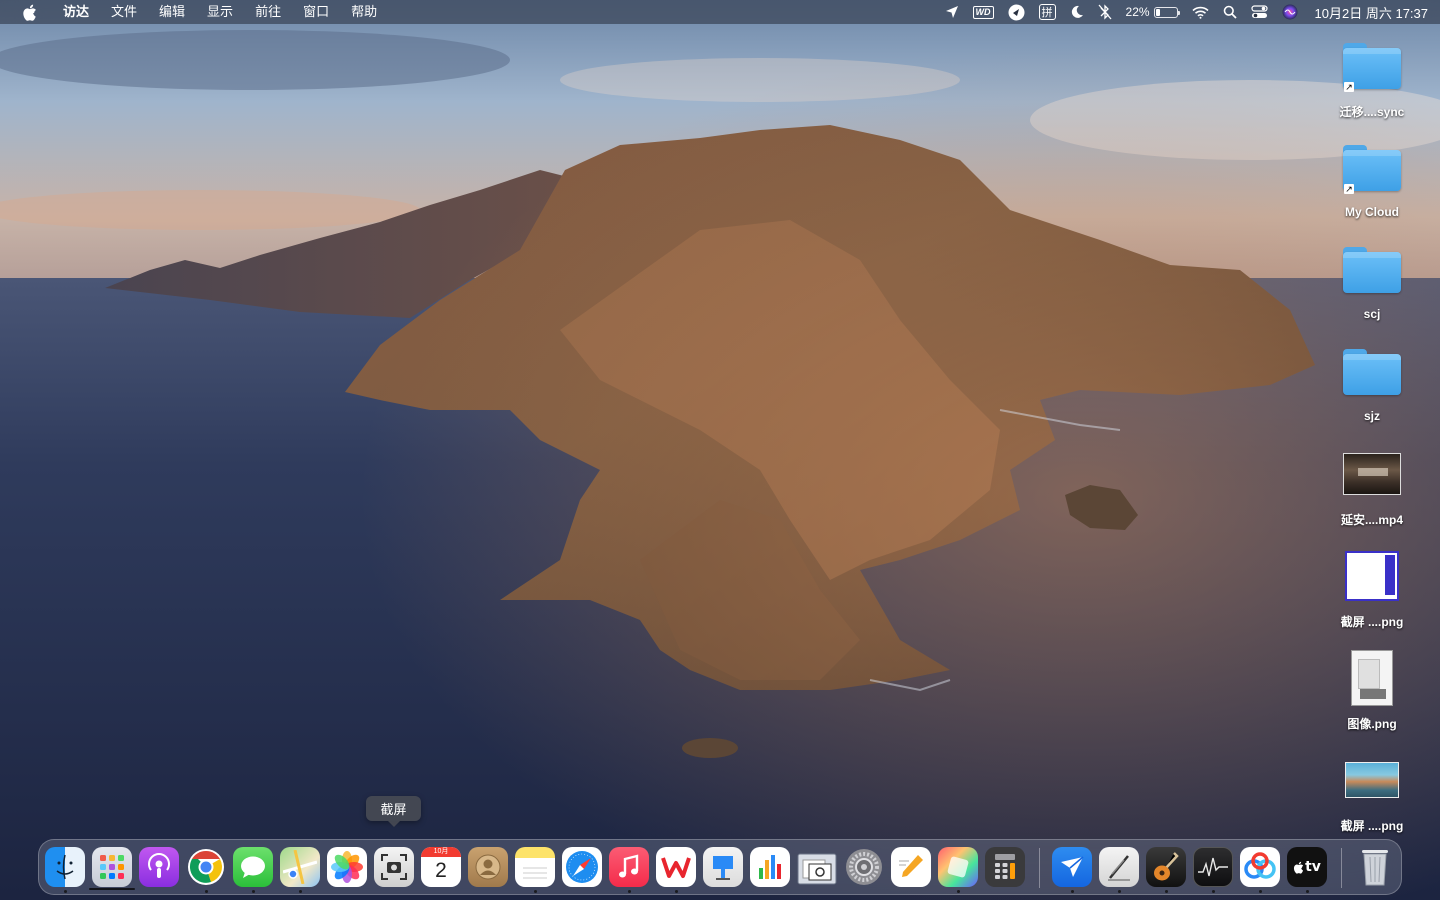 Image resolution: width=1440 pixels, height=900 pixels. Describe the element at coordinates (1105, 12) in the screenshot. I see `bluetooth-off-icon` at that location.